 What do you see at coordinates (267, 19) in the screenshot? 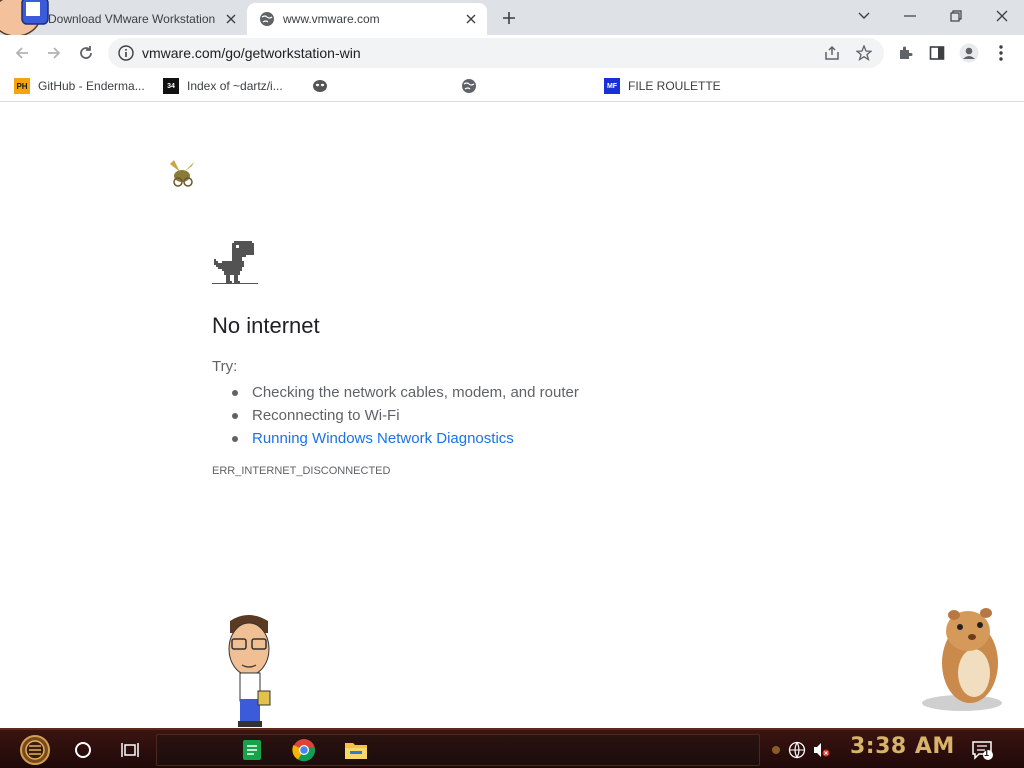
I see `globe-icon` at bounding box center [267, 19].